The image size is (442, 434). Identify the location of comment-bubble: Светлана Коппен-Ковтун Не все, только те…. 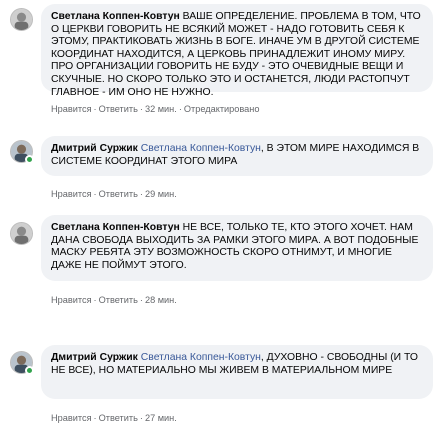
(237, 248).